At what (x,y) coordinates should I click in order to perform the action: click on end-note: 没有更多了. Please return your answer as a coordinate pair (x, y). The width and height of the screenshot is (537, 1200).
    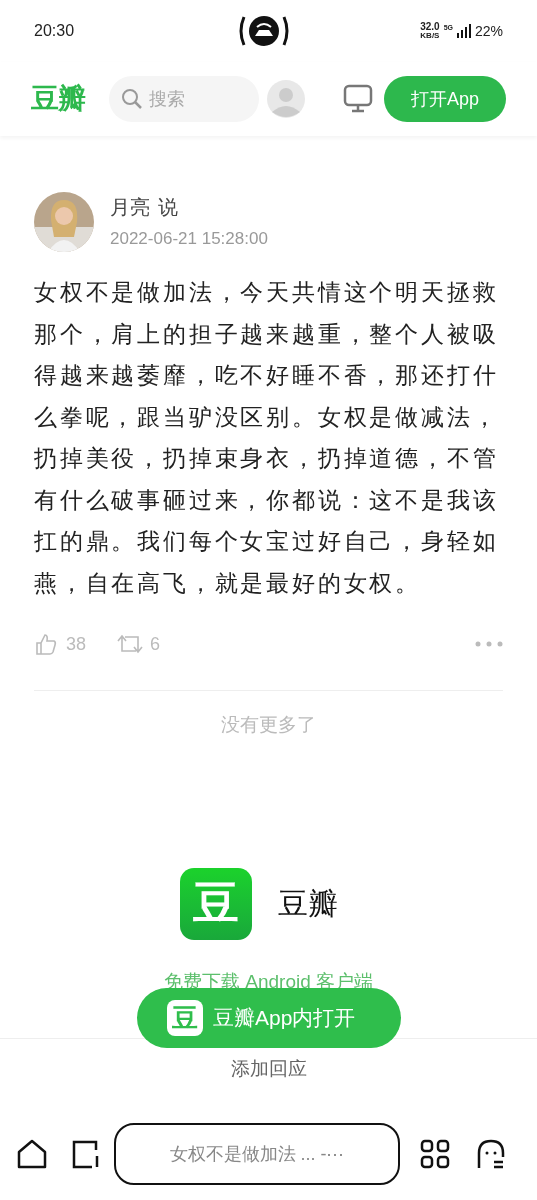
    Looking at the image, I should click on (268, 724).